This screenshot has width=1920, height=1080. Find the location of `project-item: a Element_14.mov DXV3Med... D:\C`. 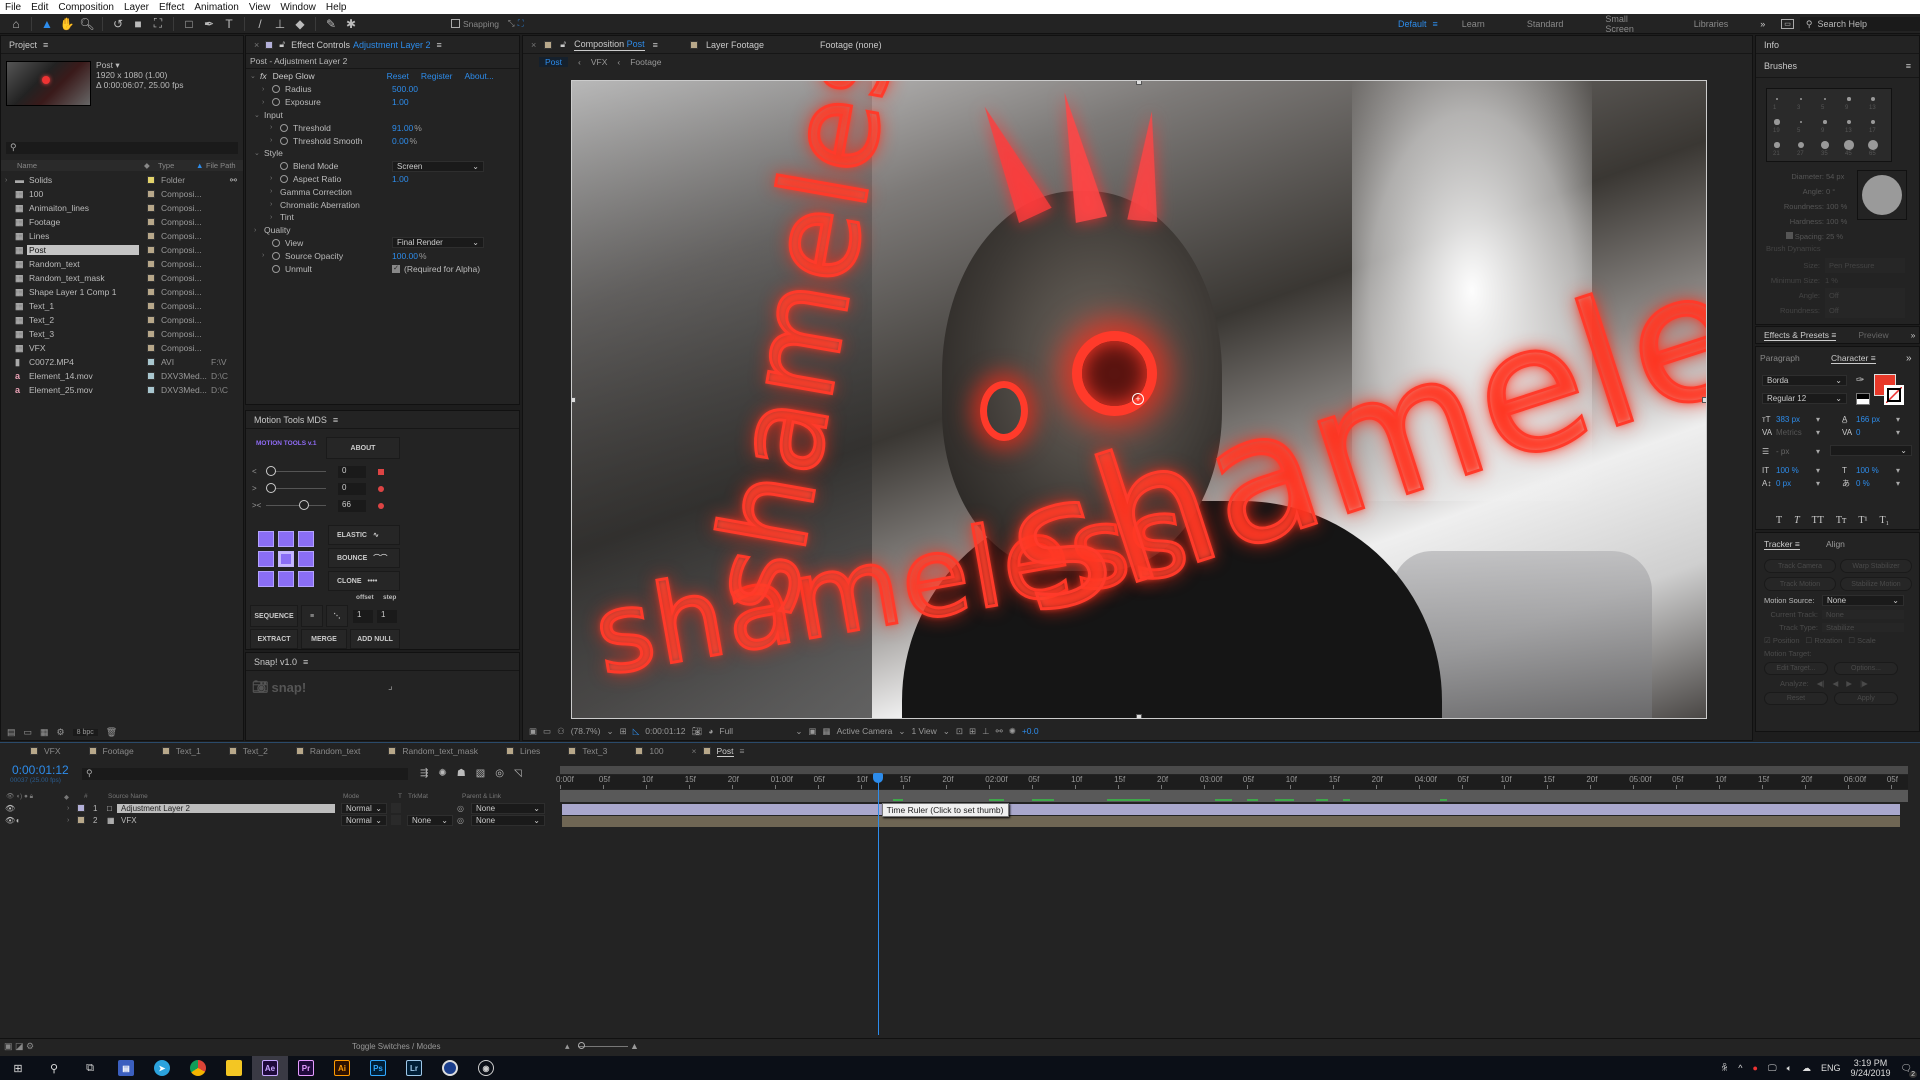

project-item: a Element_14.mov DXV3Med... D:\C is located at coordinates (122, 376).